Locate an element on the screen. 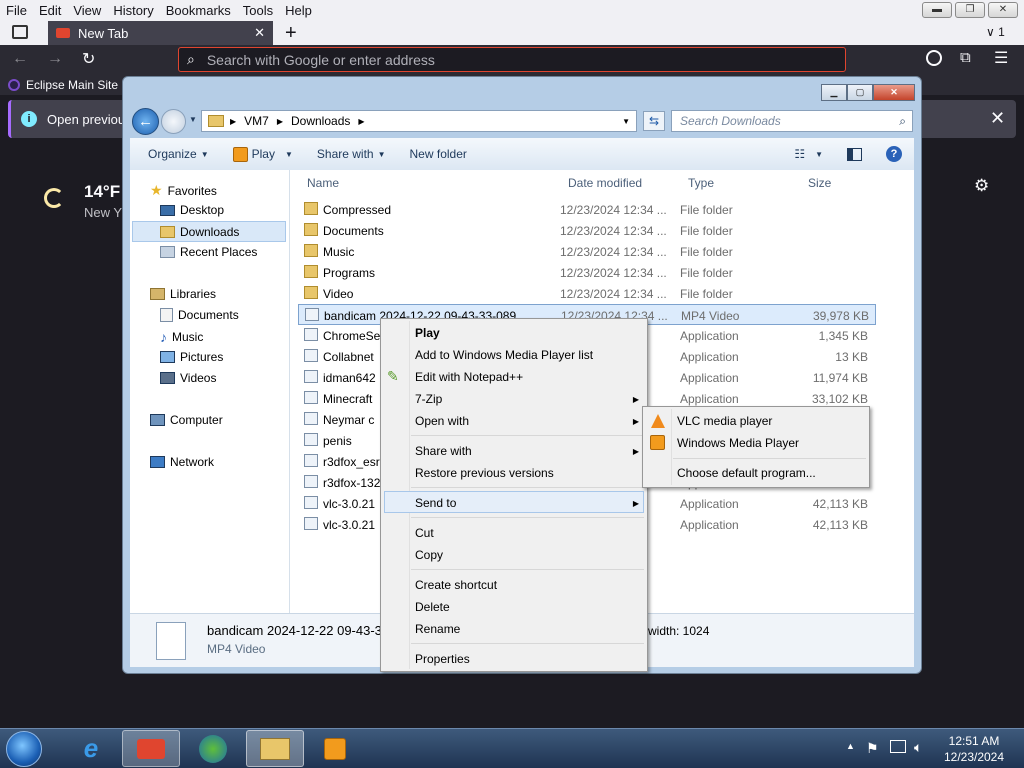  explorer-maximize-button: ▢ is located at coordinates (860, 92).